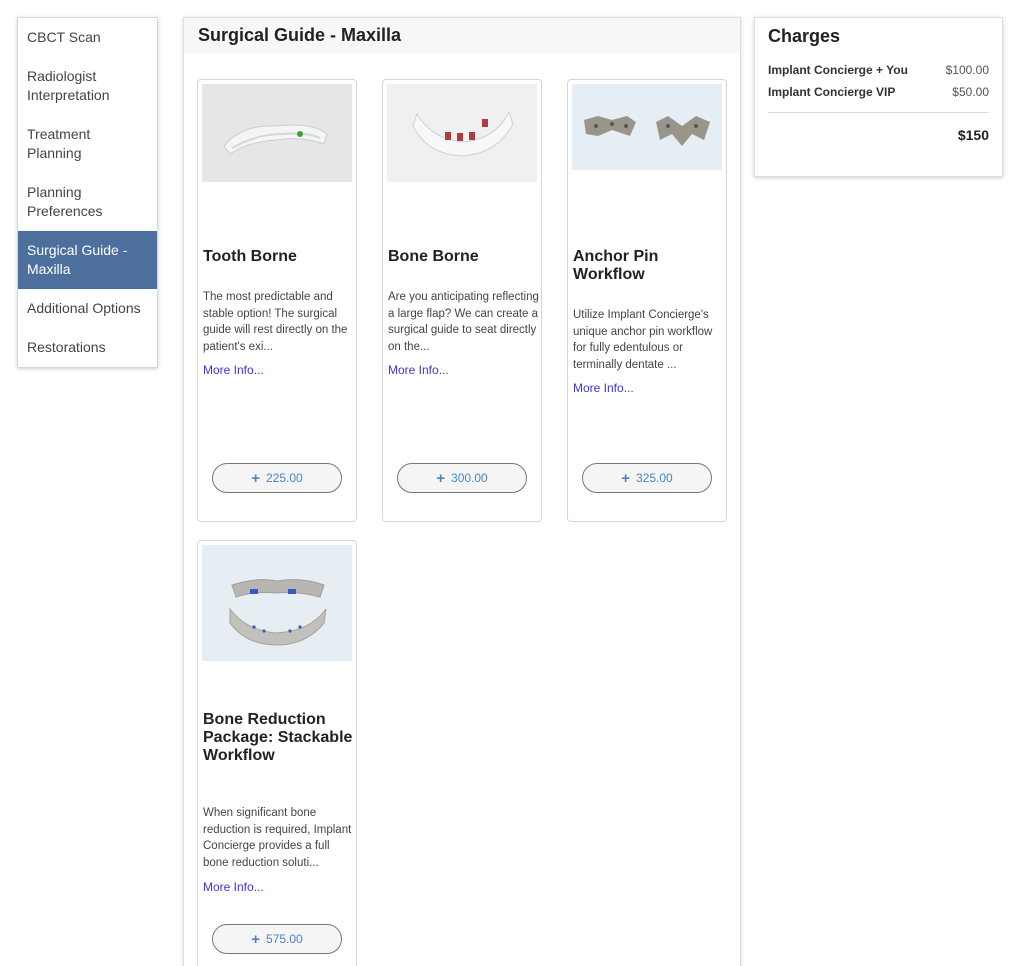  Describe the element at coordinates (87, 202) in the screenshot. I see `sidebar-item-planning-preferences: Planning Preferences` at that location.